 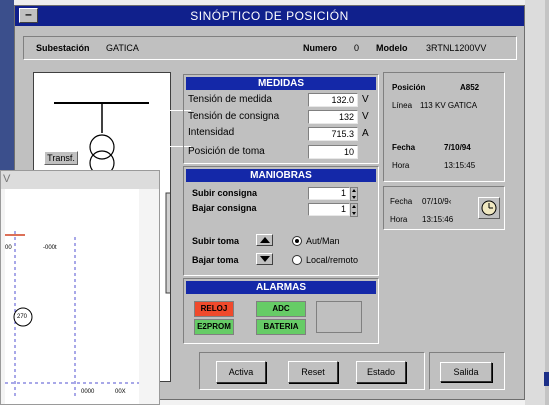 I want to click on child-title-bar: V, so click(x=80, y=180).